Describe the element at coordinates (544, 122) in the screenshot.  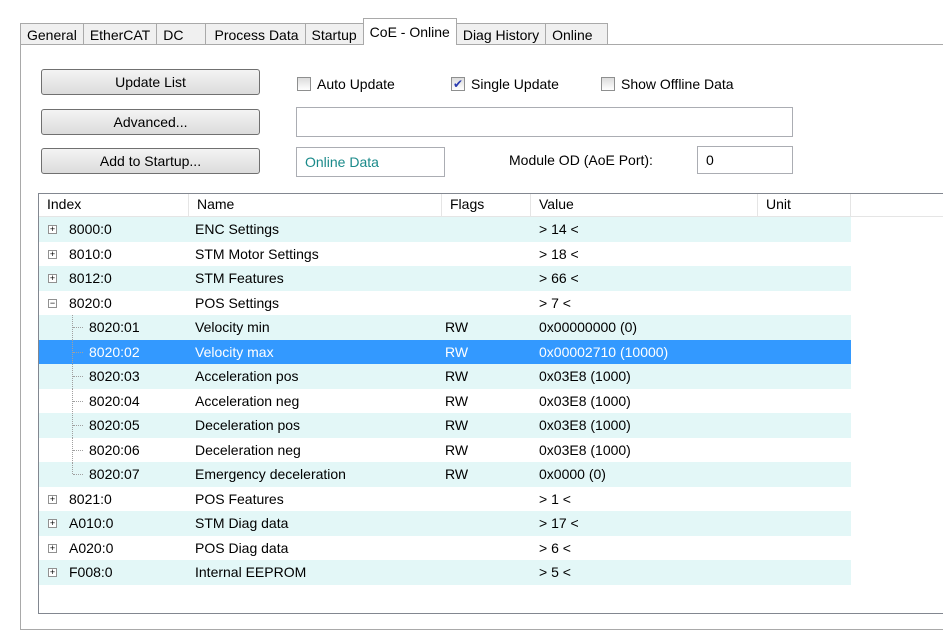
I see `status-field` at that location.